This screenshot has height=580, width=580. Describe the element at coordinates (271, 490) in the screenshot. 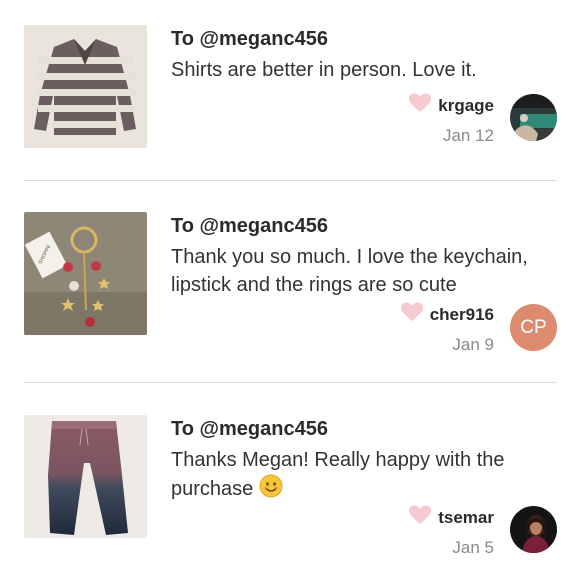

I see `smiling-face-icon` at that location.